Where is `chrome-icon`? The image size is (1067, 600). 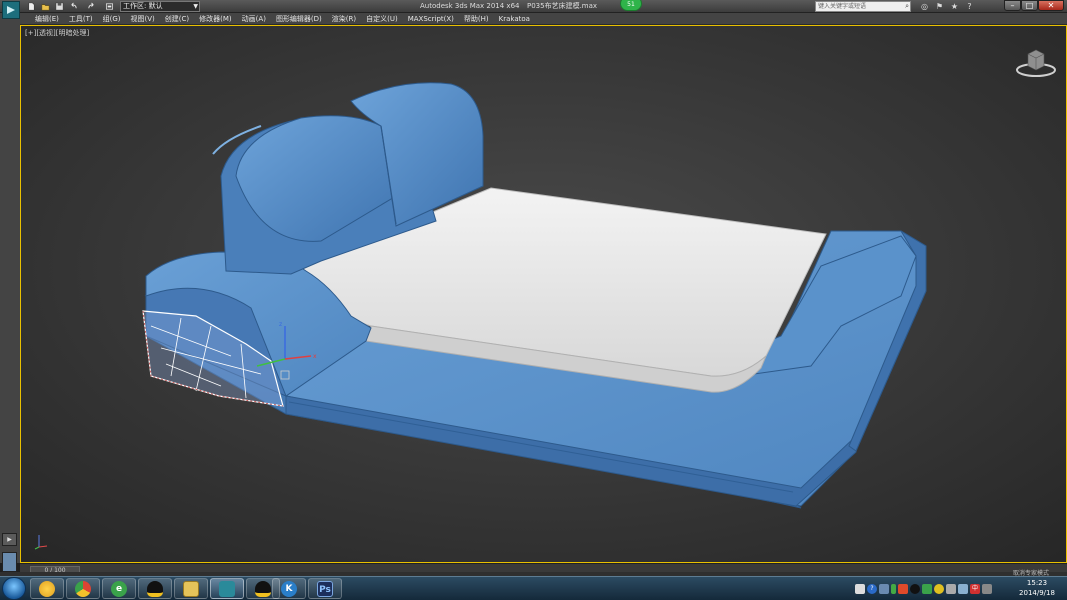 chrome-icon is located at coordinates (83, 588).